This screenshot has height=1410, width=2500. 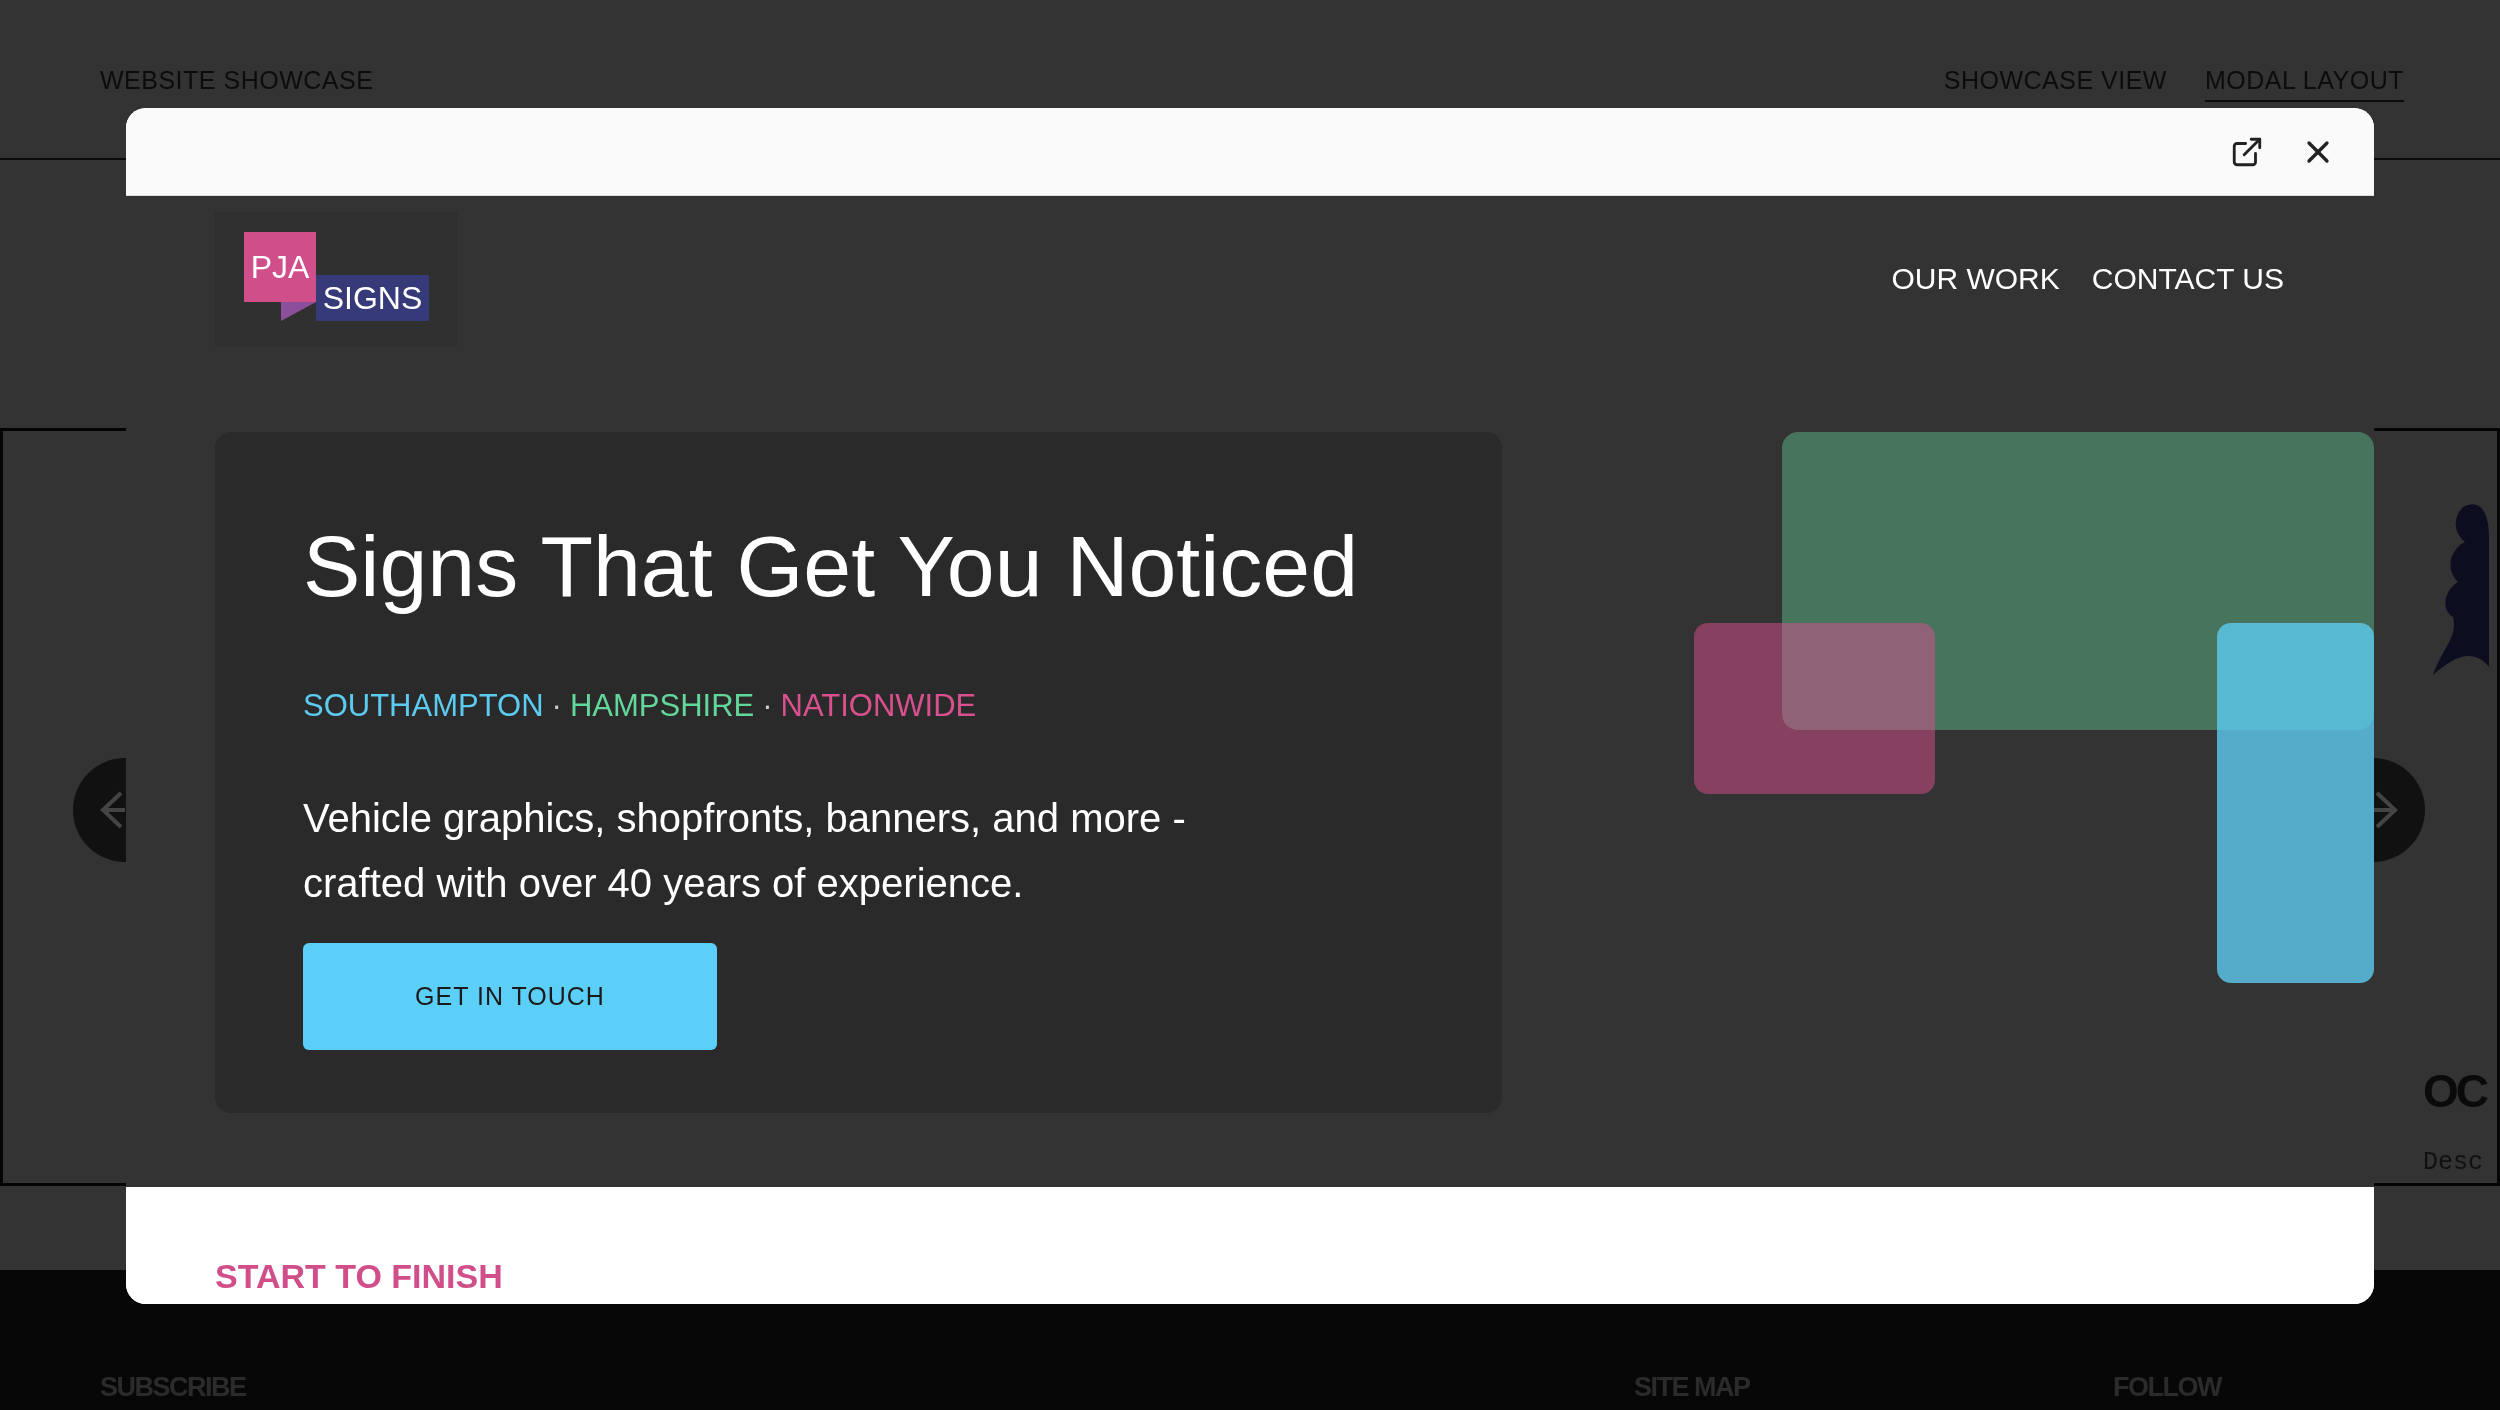 What do you see at coordinates (510, 996) in the screenshot?
I see `get-in-touch-button: GET IN TOUCH` at bounding box center [510, 996].